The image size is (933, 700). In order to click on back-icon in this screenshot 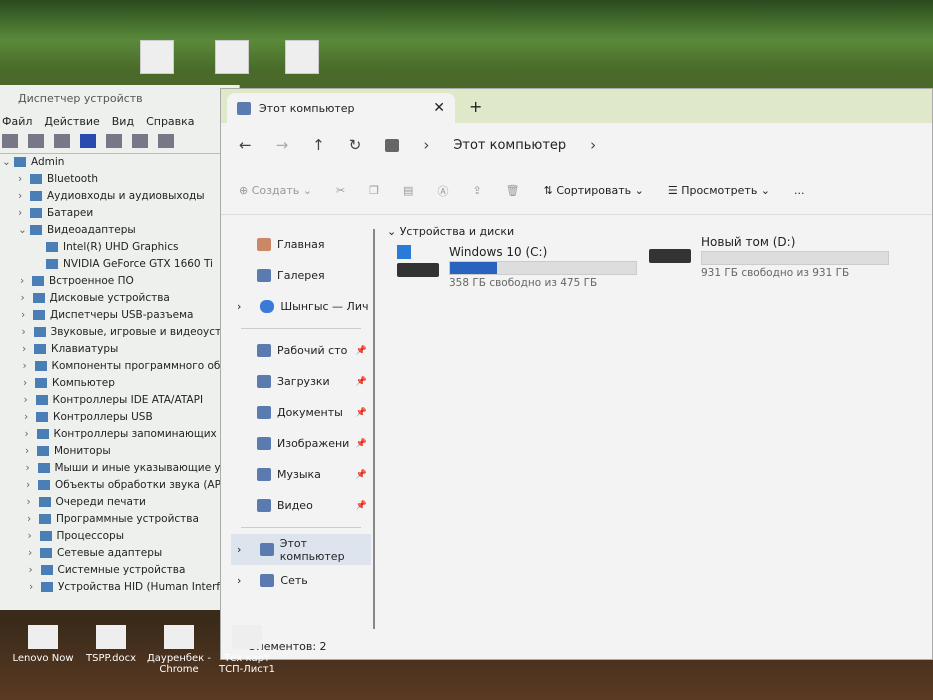, I will do `click(10, 141)`.